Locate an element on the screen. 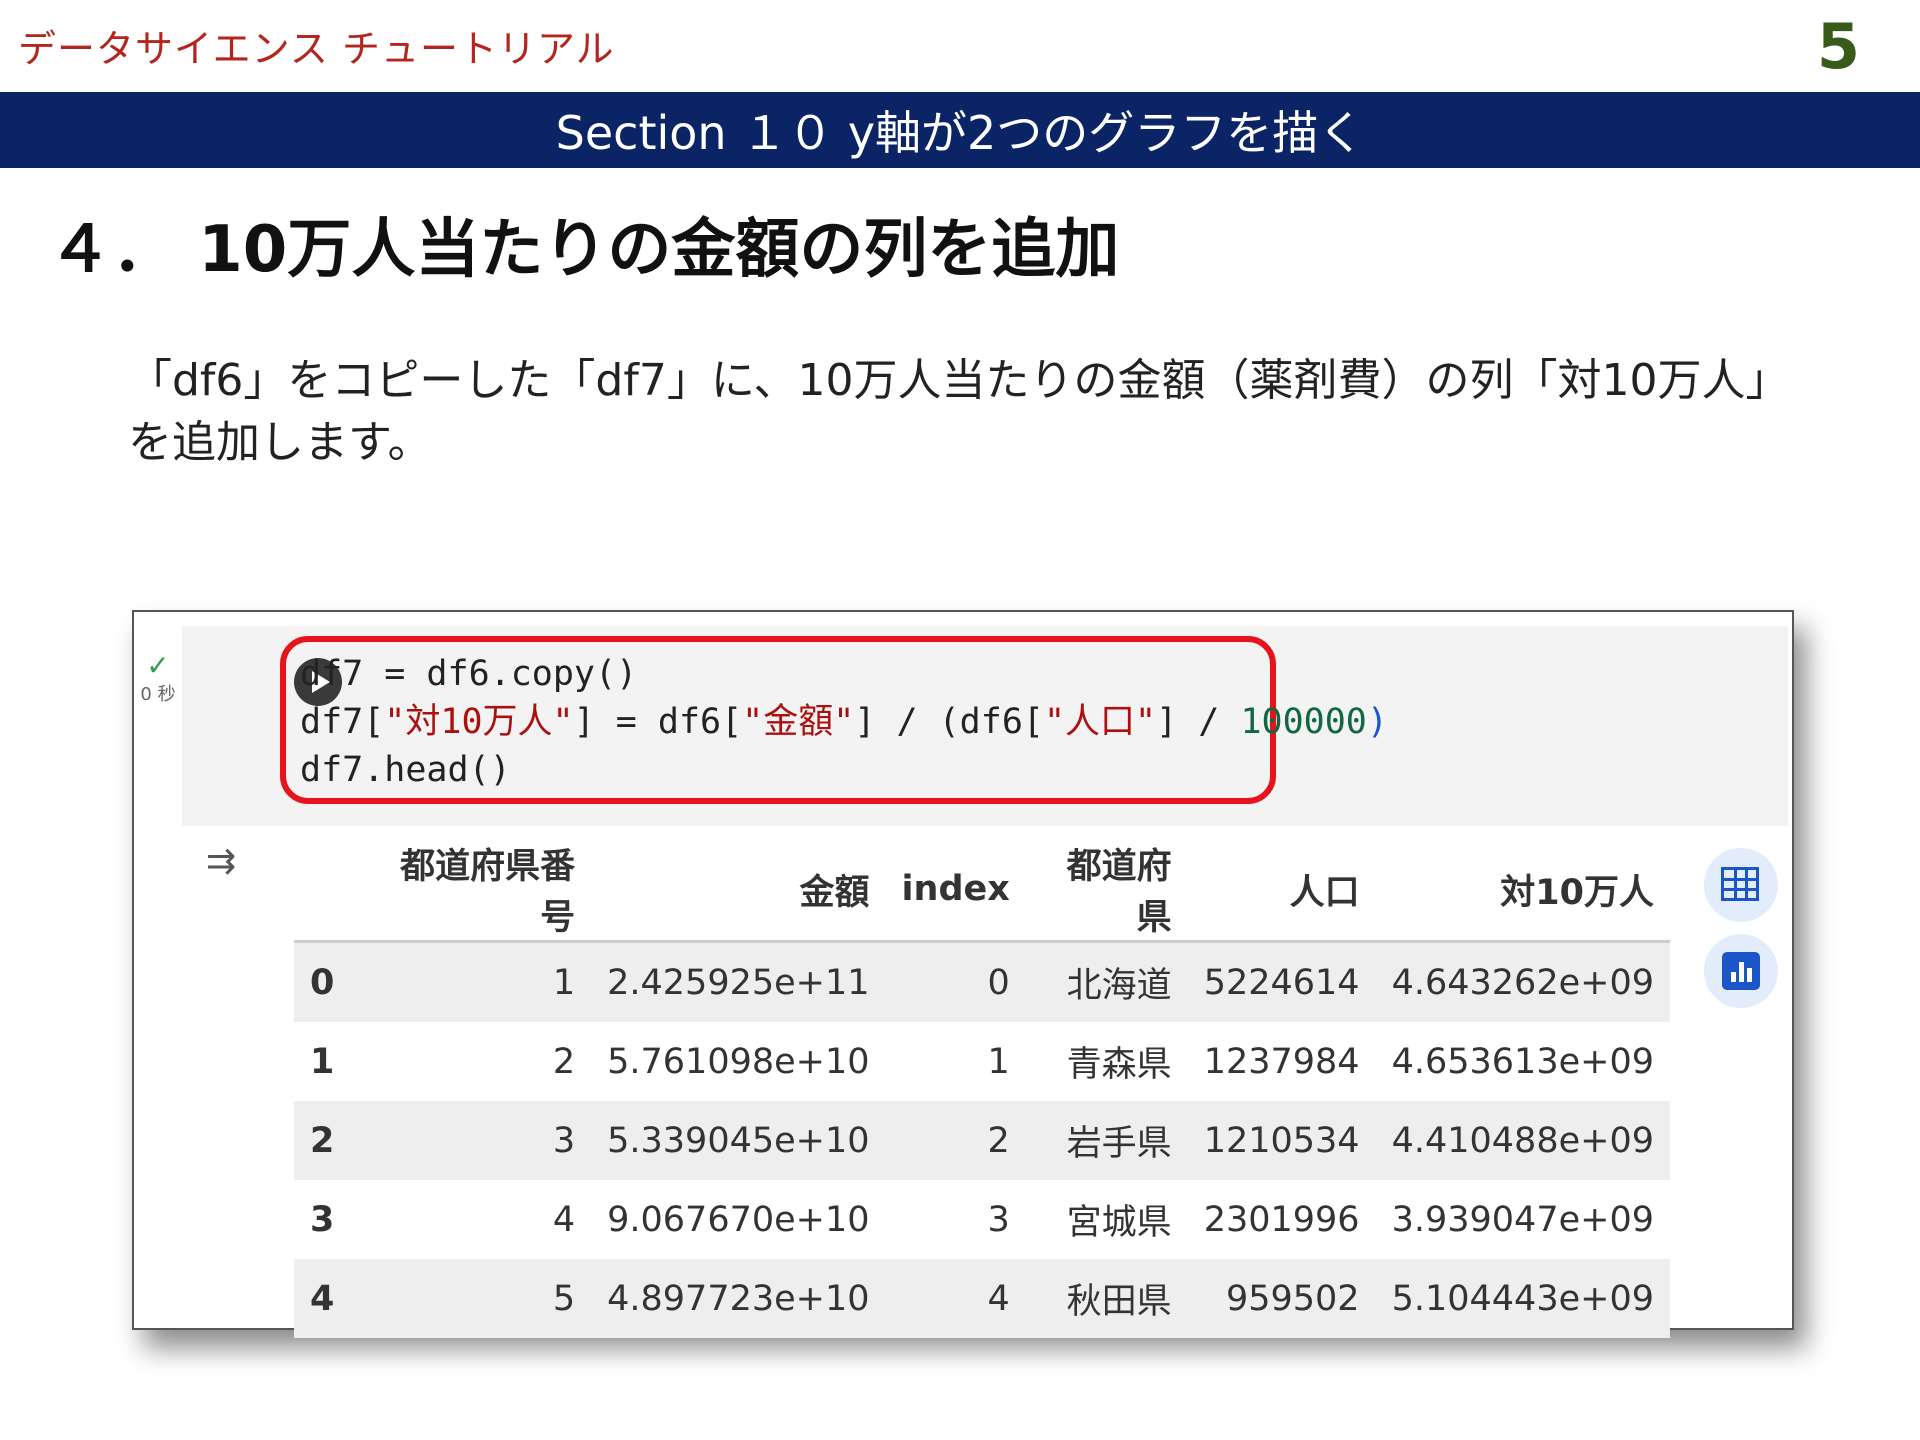 Image resolution: width=1920 pixels, height=1440 pixels. table-cell: 宮城県 is located at coordinates (1106, 1219).